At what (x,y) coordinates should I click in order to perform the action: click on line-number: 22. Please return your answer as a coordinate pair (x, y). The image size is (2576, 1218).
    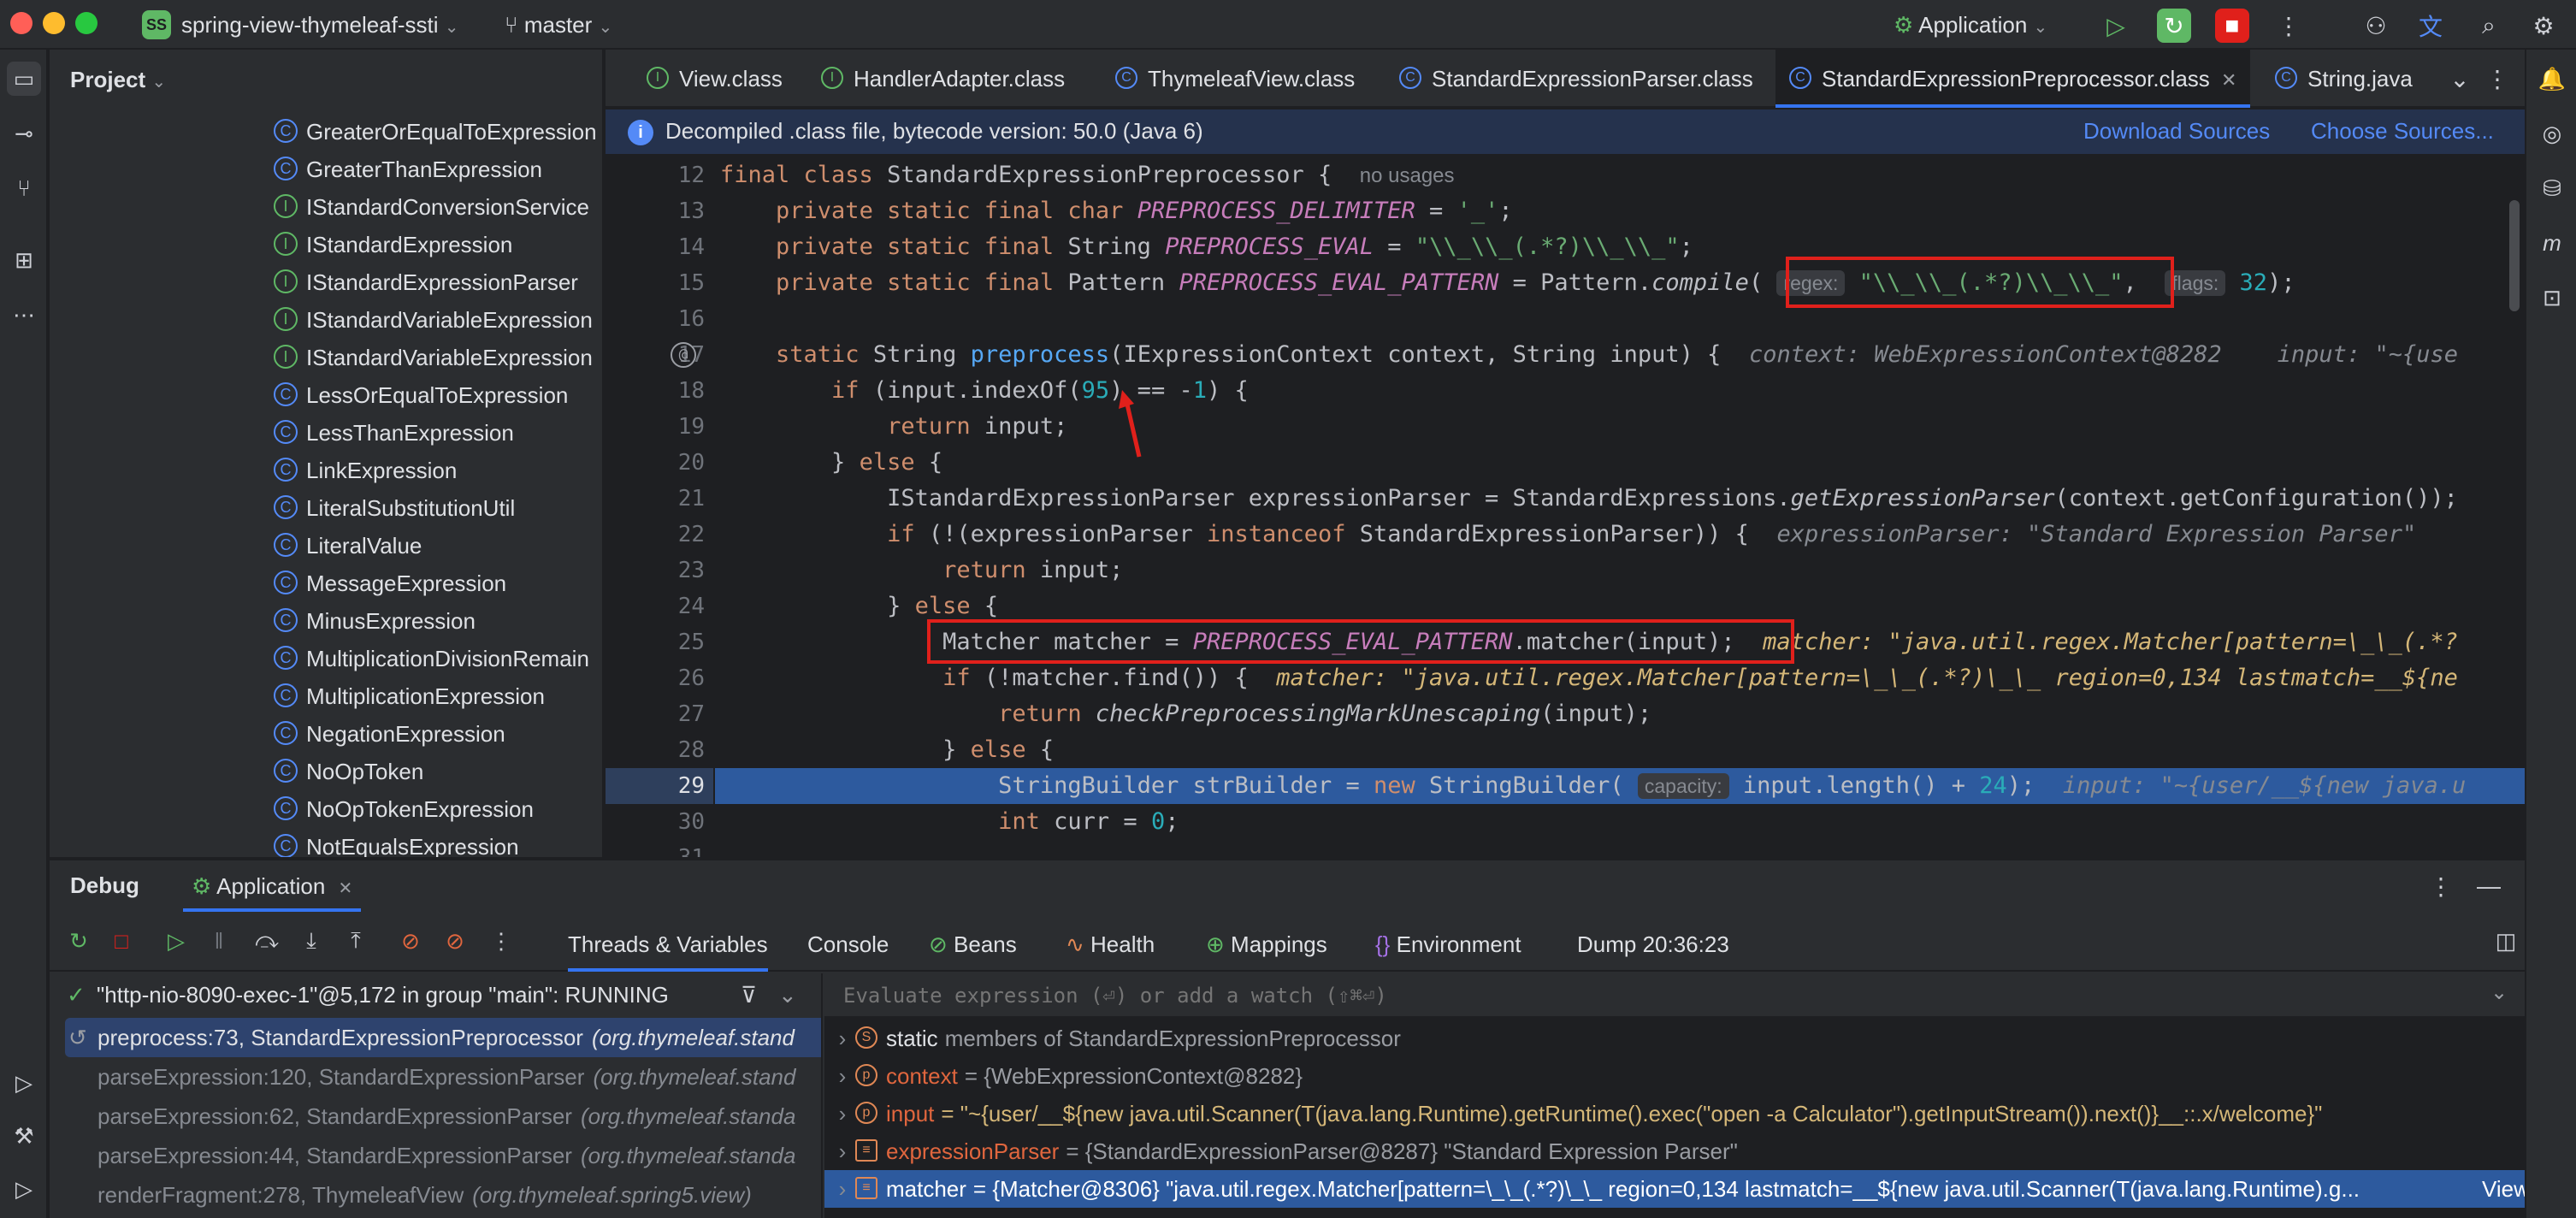
    Looking at the image, I should click on (655, 535).